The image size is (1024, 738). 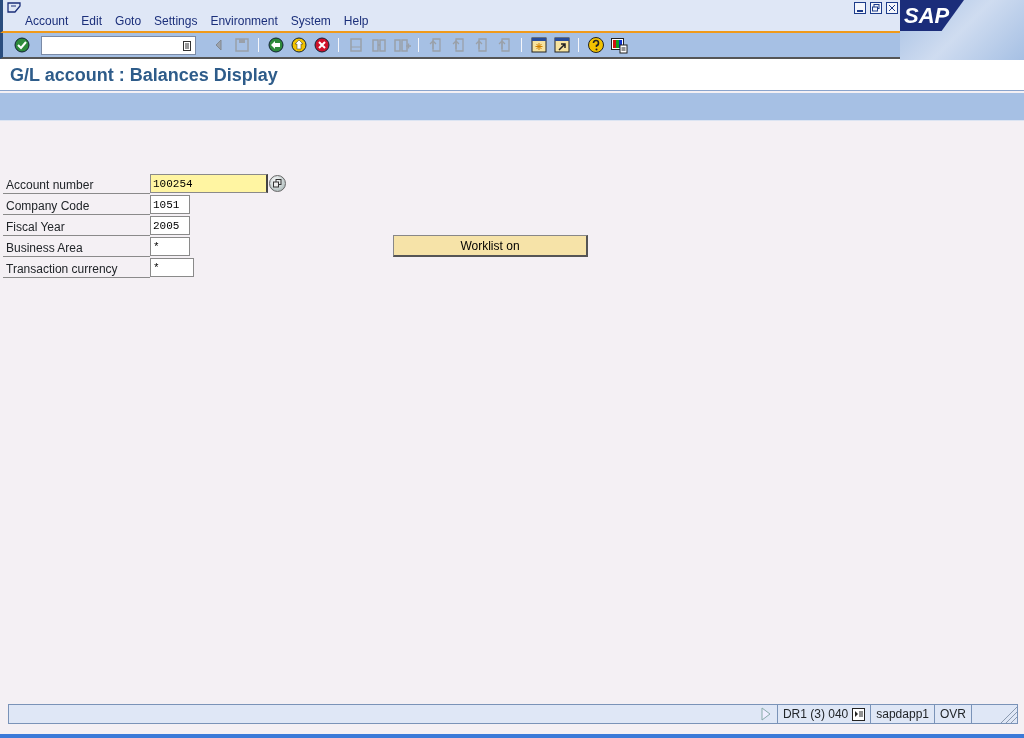 What do you see at coordinates (932, 15) in the screenshot?
I see `logo: SAP` at bounding box center [932, 15].